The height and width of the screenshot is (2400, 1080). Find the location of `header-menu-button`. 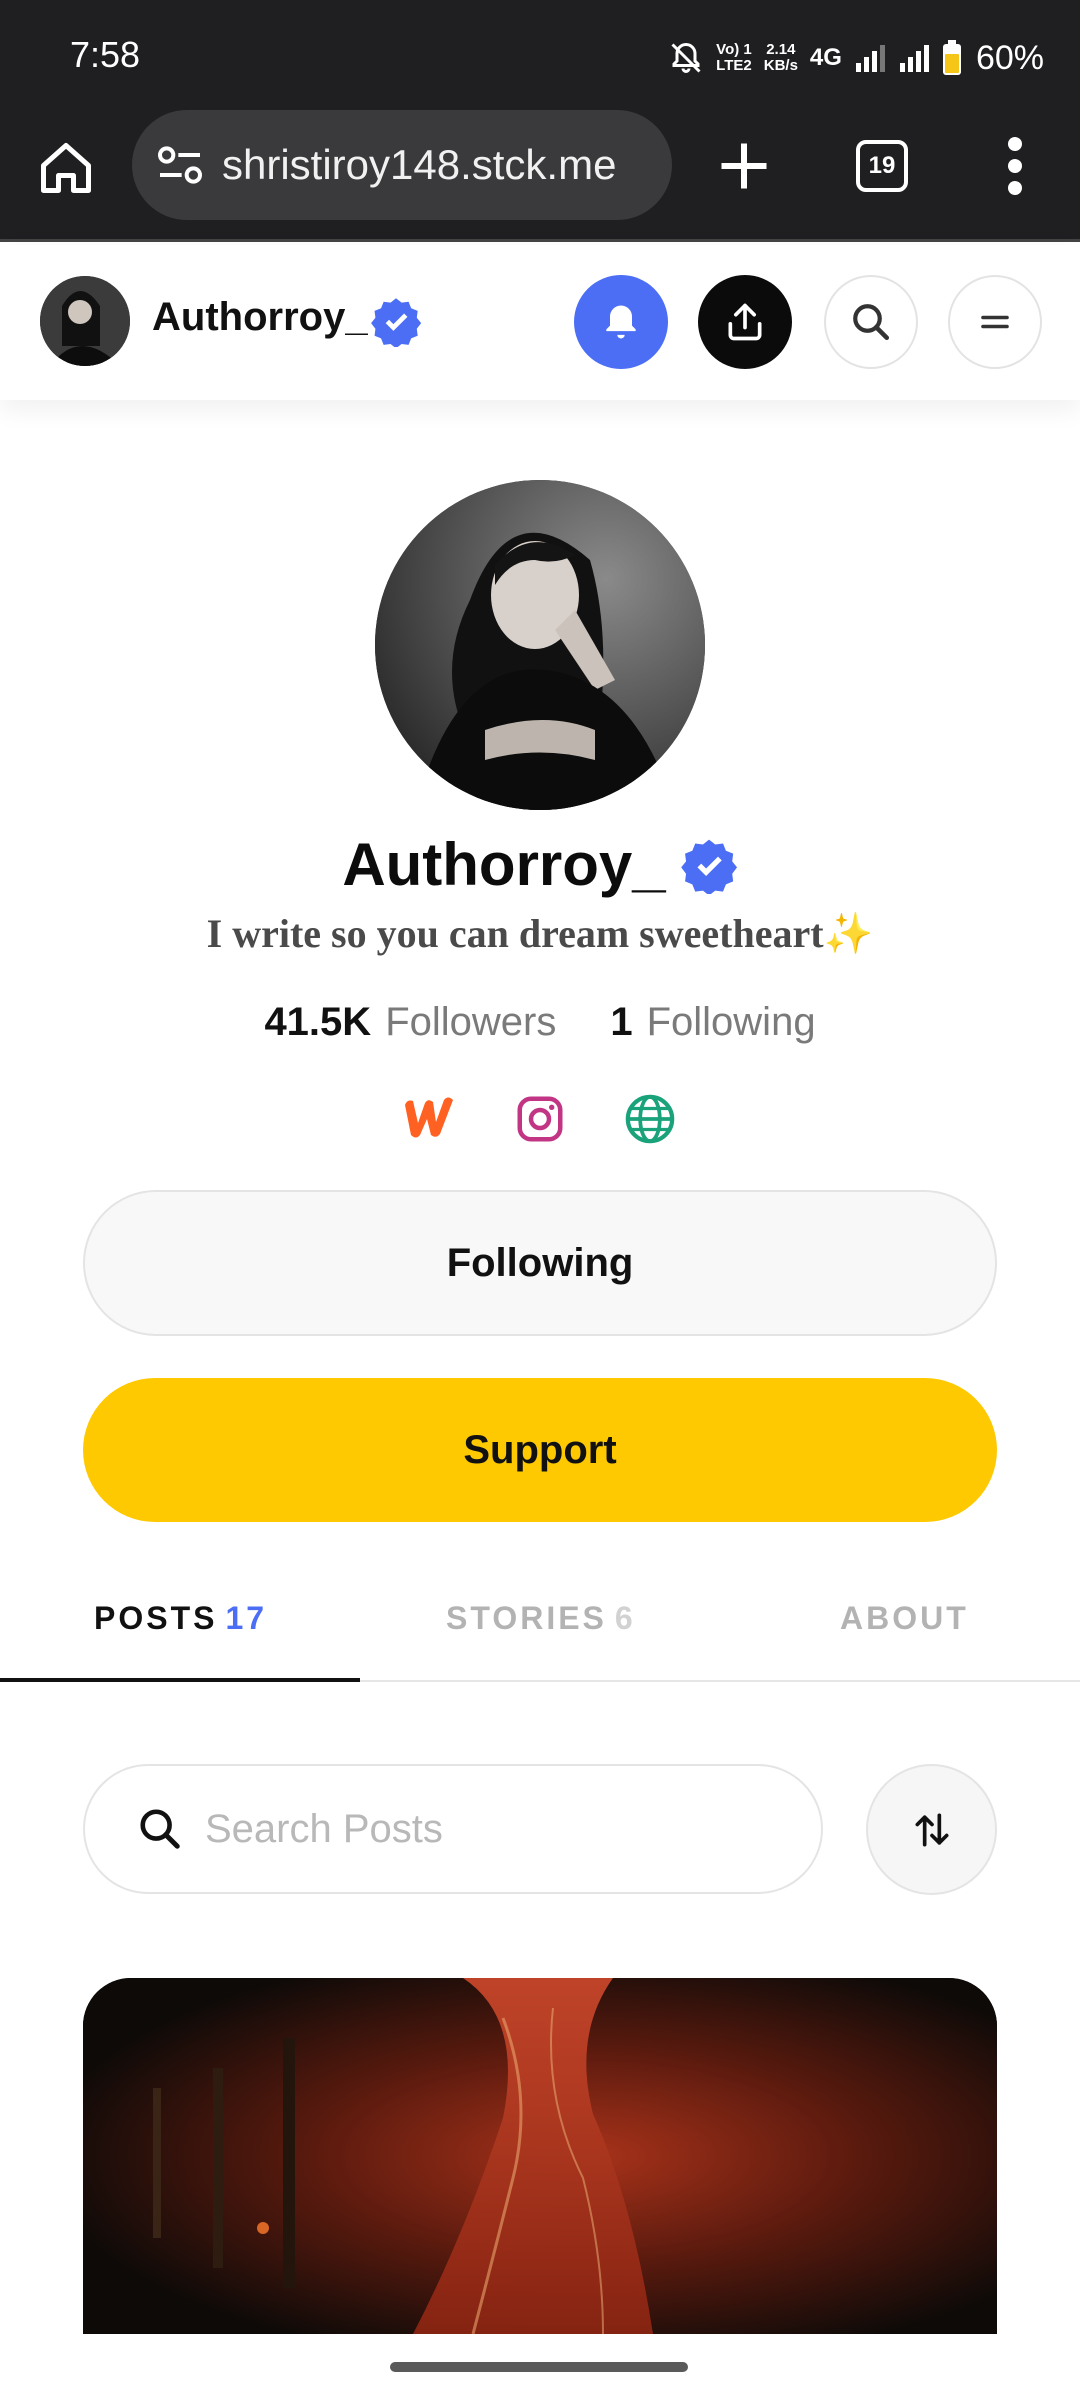

header-menu-button is located at coordinates (995, 322).